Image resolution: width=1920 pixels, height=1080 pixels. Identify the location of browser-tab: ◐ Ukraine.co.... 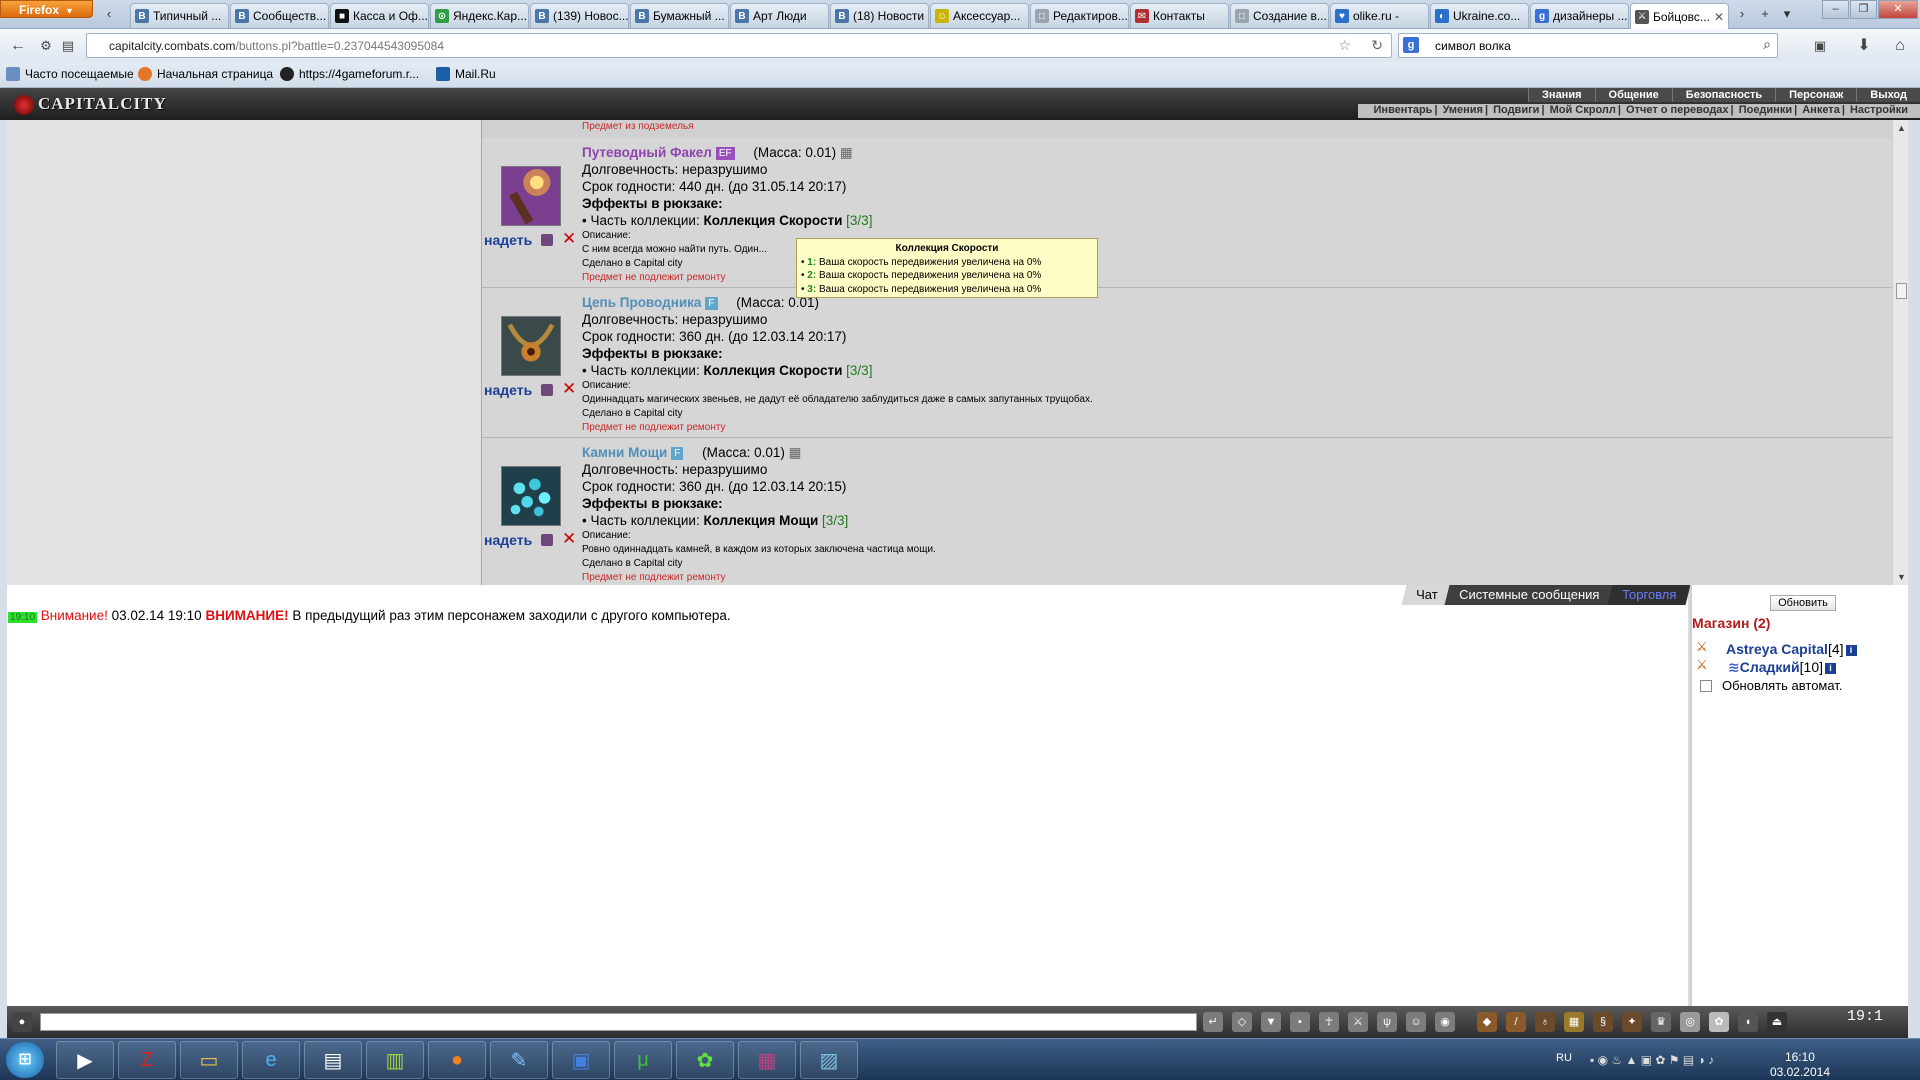
(1479, 15).